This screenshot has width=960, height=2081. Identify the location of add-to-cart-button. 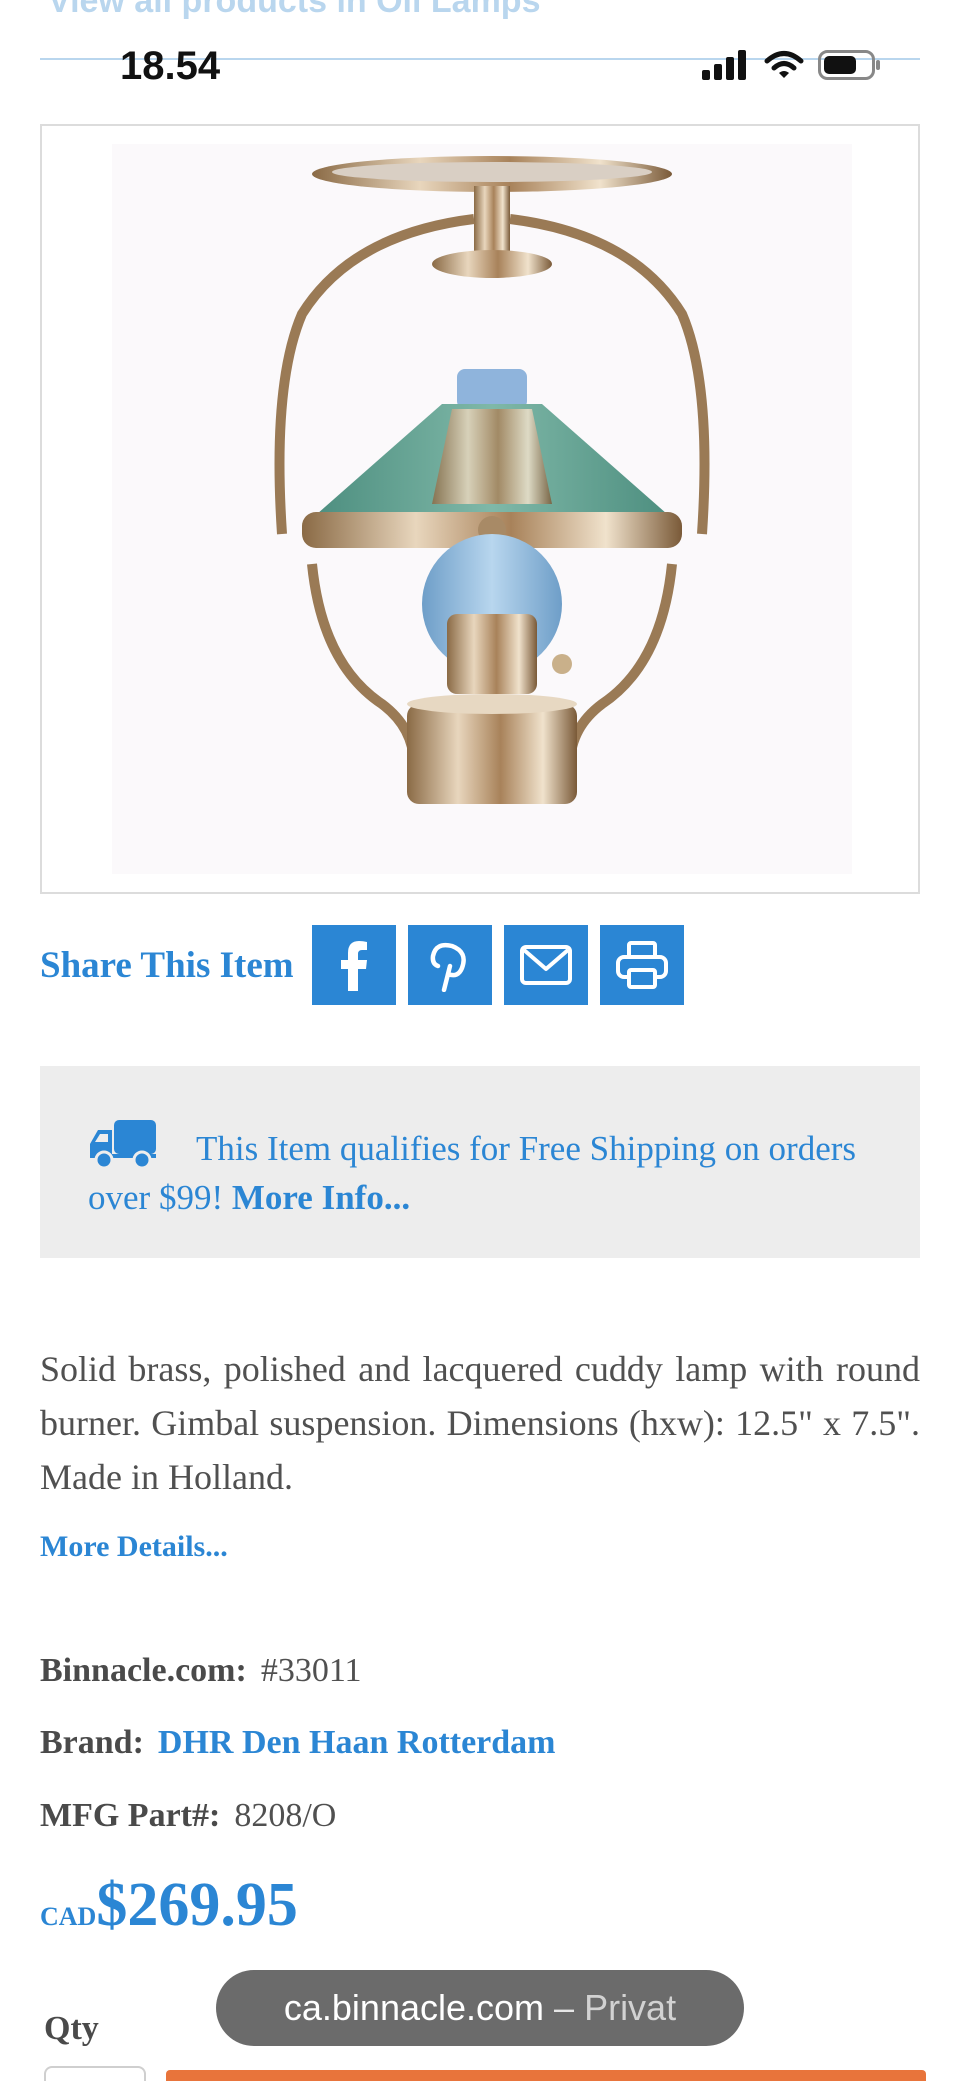
(546, 2075).